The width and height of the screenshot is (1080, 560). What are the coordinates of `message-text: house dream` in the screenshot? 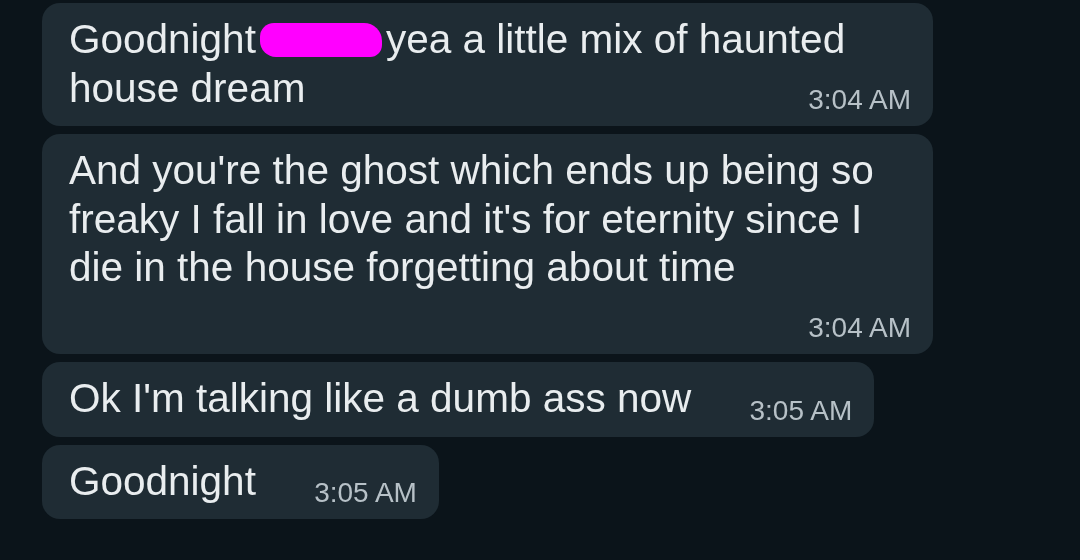 It's located at (187, 87).